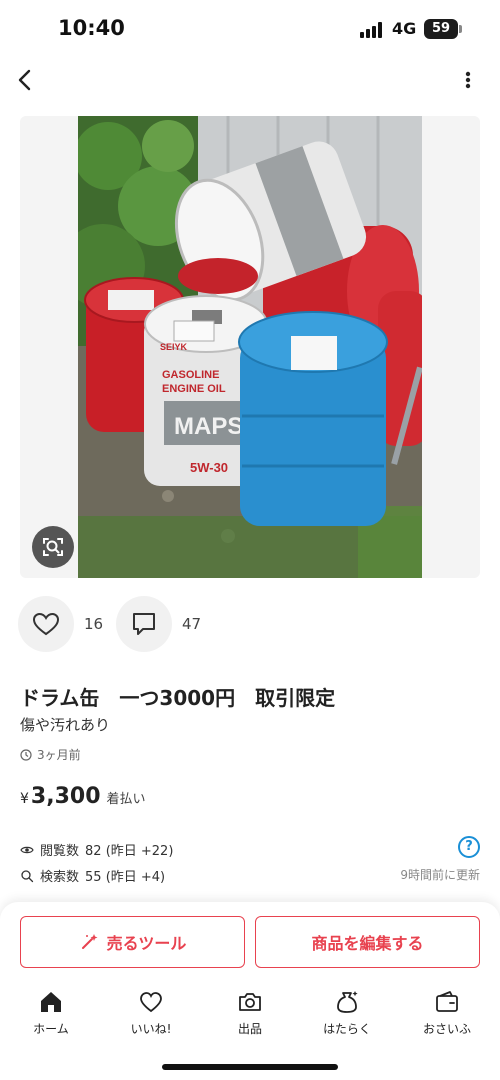  Describe the element at coordinates (65, 796) in the screenshot. I see `price-amount: 3,300` at that location.